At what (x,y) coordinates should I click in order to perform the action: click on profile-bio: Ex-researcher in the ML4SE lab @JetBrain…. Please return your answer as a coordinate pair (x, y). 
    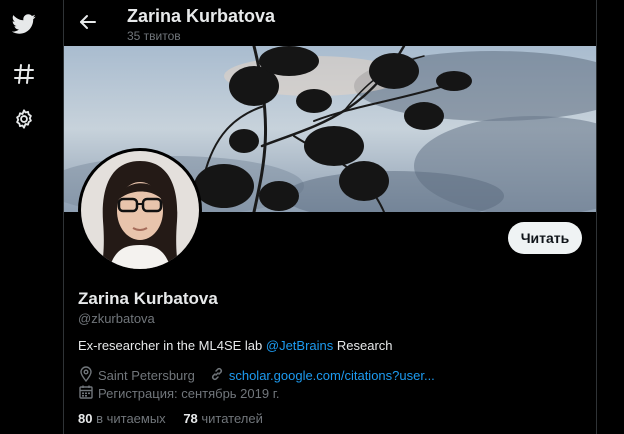
    Looking at the image, I should click on (235, 345).